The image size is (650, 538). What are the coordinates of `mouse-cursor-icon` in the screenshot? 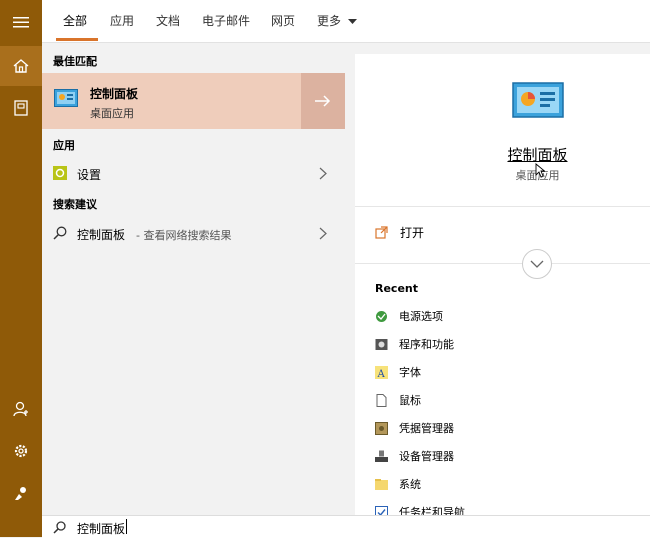 It's located at (540, 170).